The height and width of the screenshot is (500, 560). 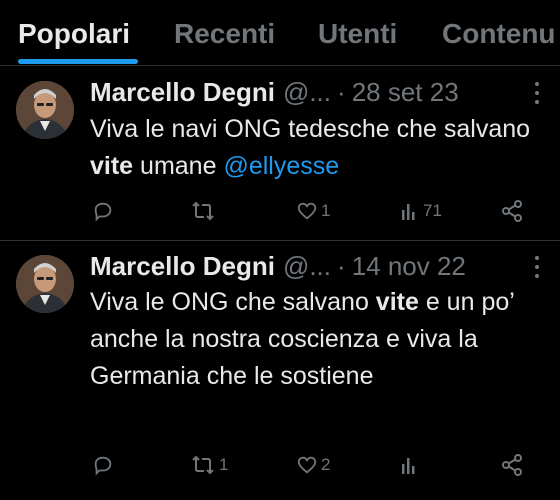 I want to click on like-button: 2, so click(x=313, y=465).